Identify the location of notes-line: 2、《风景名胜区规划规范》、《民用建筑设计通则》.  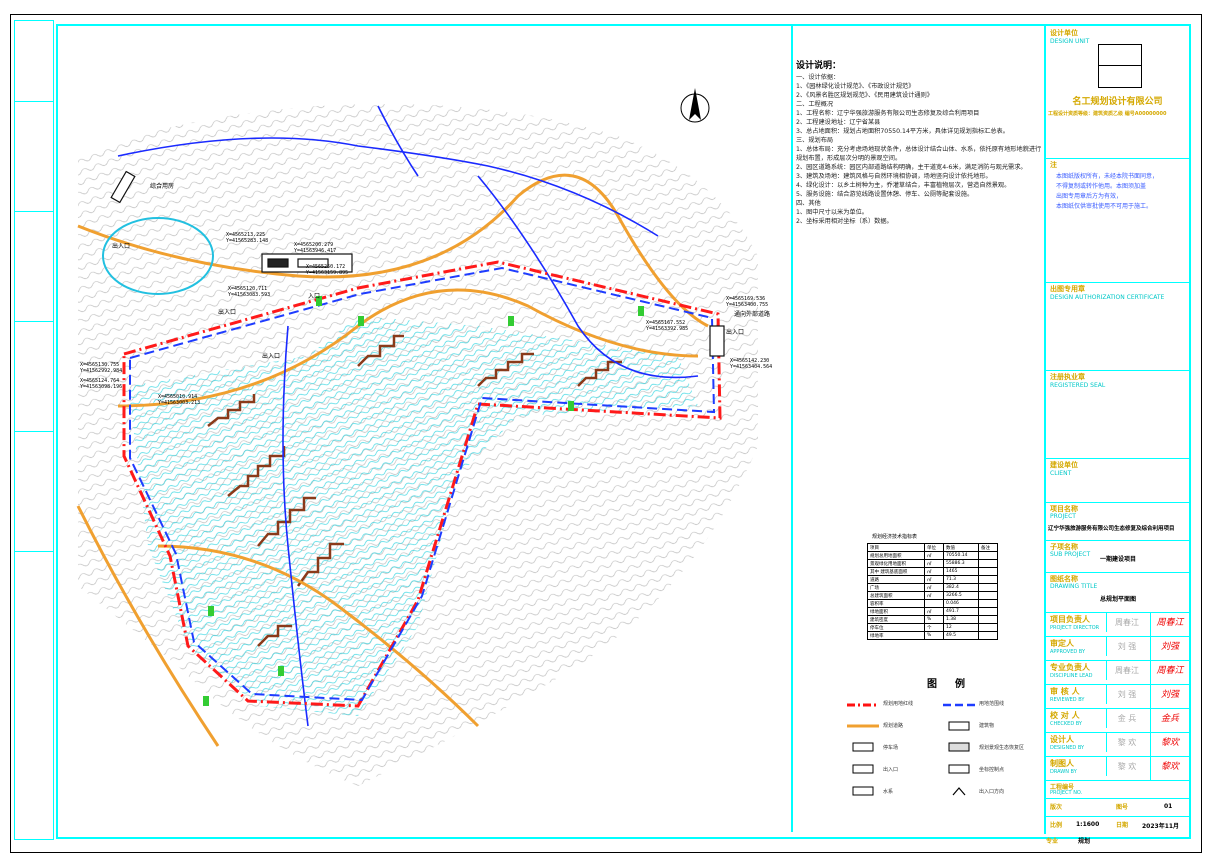
(864, 95).